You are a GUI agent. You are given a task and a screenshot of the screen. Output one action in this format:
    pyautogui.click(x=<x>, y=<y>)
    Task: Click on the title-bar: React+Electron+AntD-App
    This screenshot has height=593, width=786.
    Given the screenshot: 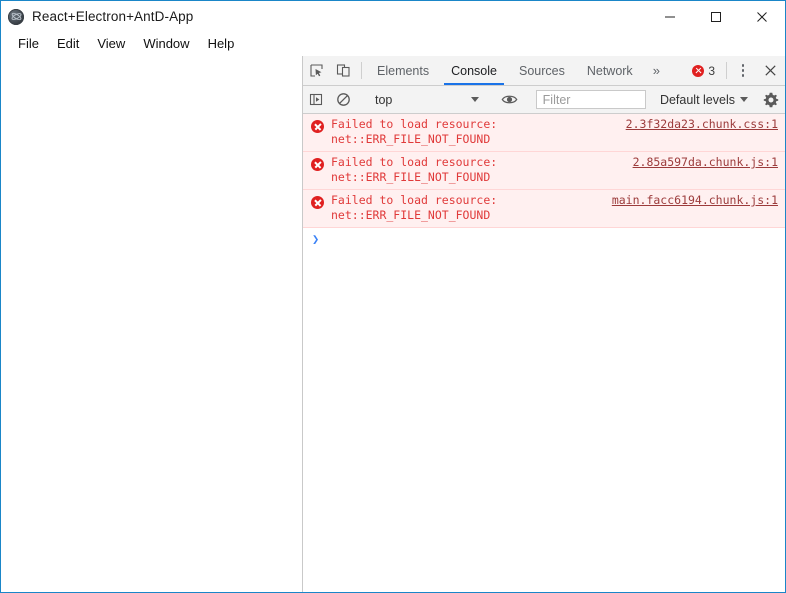 What is the action you would take?
    pyautogui.click(x=393, y=16)
    